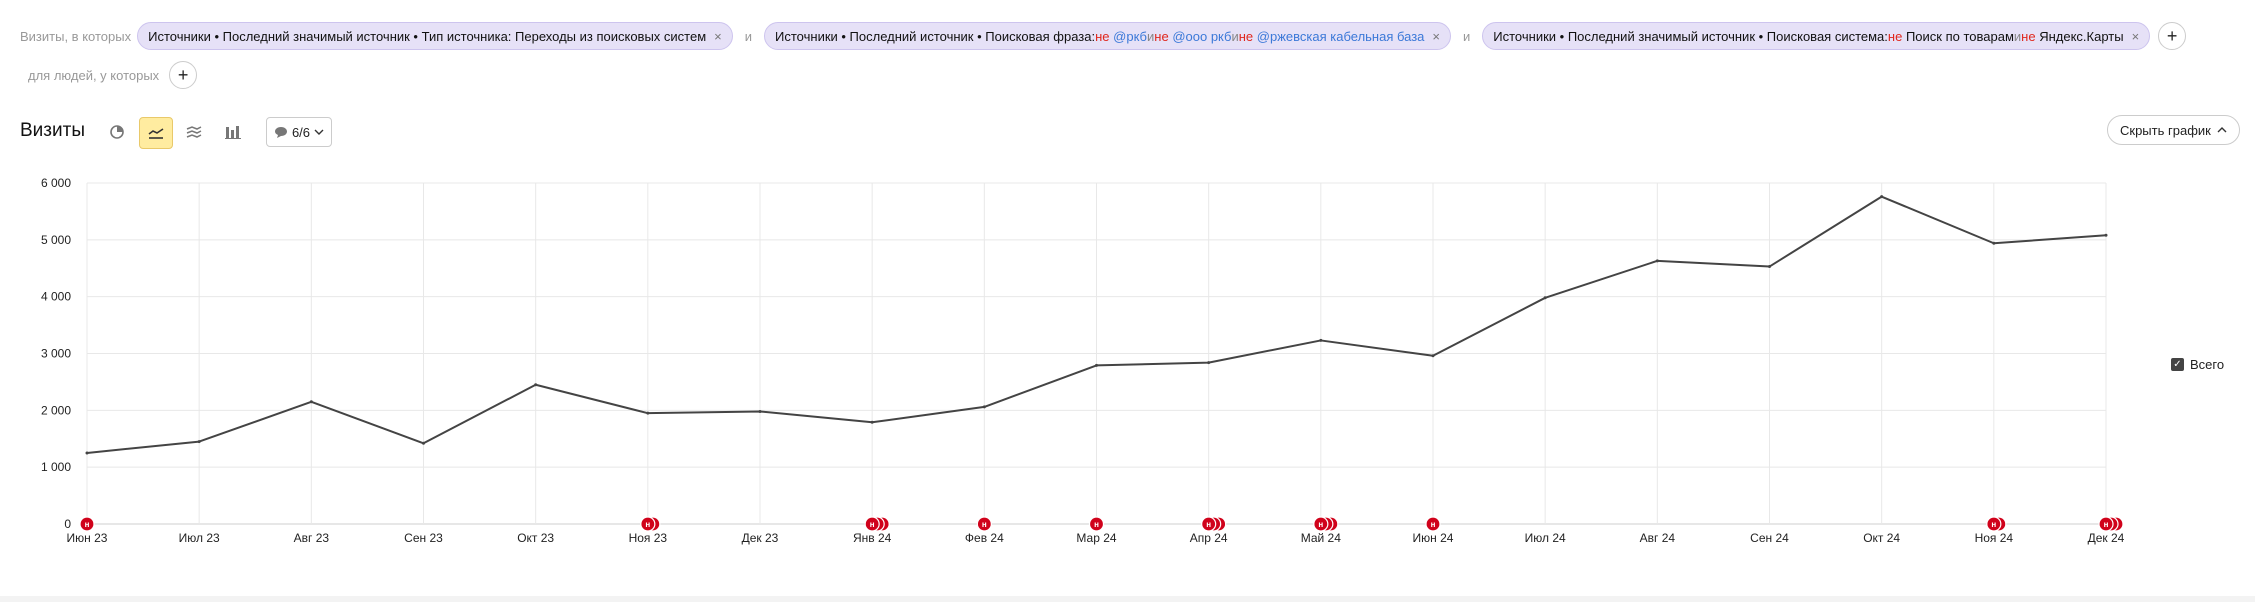 The height and width of the screenshot is (602, 2255). I want to click on x-tick-label: Окт 23, so click(535, 538).